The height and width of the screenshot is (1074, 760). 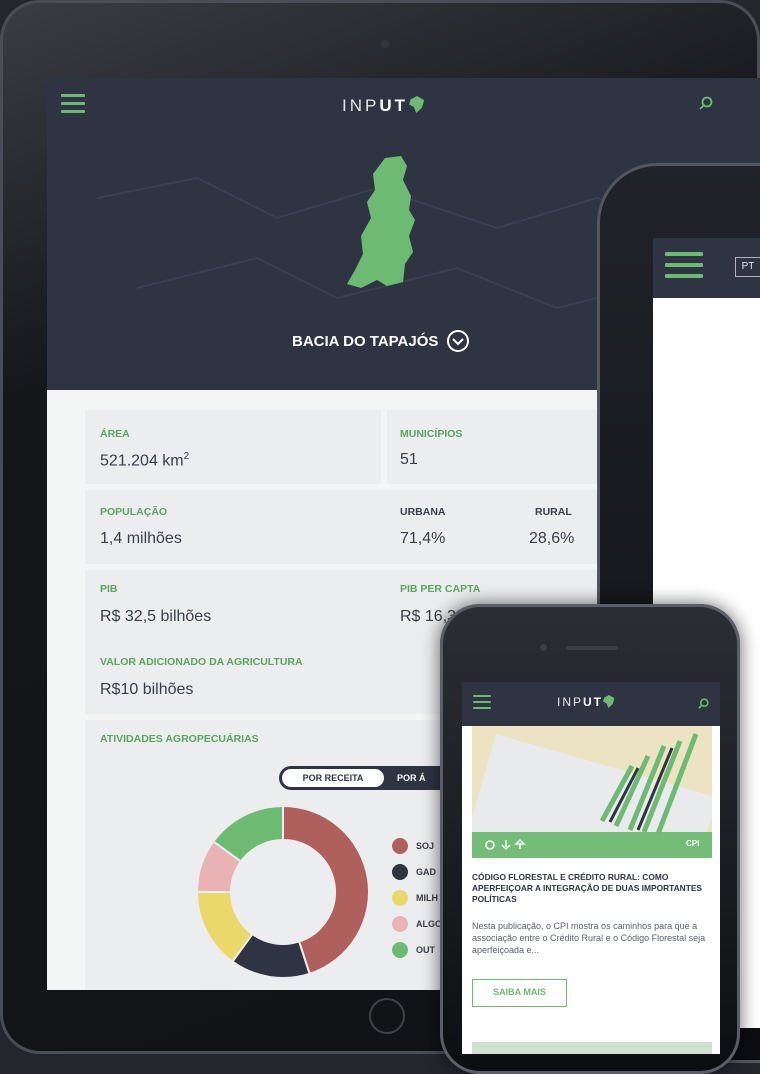 What do you see at coordinates (693, 843) in the screenshot?
I see `article-tag: CPI` at bounding box center [693, 843].